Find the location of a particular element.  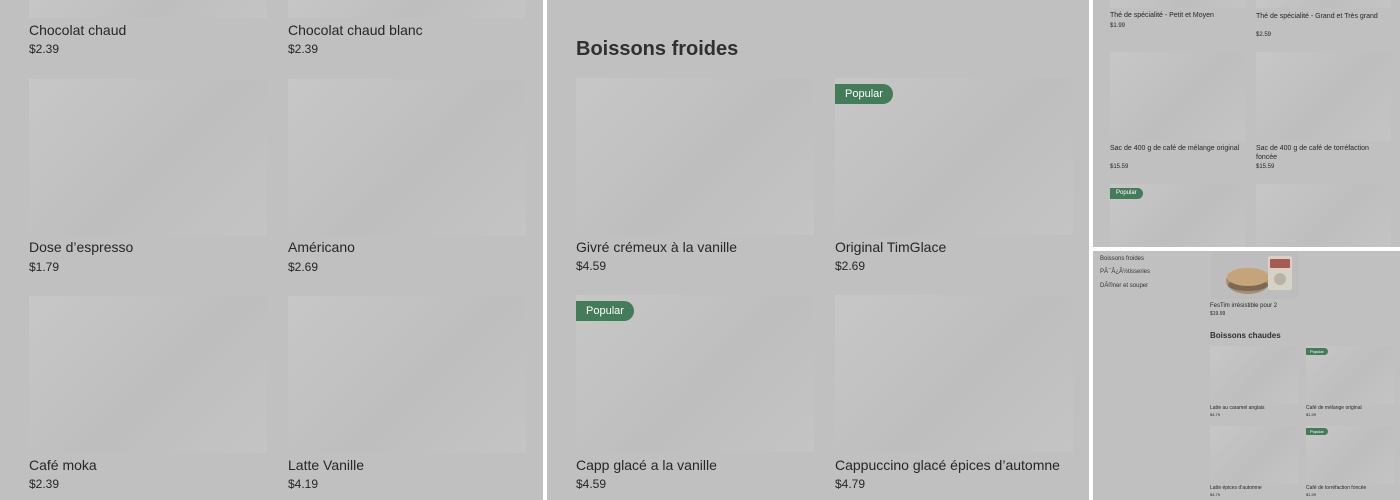

section-heading: Boissons froides is located at coordinates (657, 49).